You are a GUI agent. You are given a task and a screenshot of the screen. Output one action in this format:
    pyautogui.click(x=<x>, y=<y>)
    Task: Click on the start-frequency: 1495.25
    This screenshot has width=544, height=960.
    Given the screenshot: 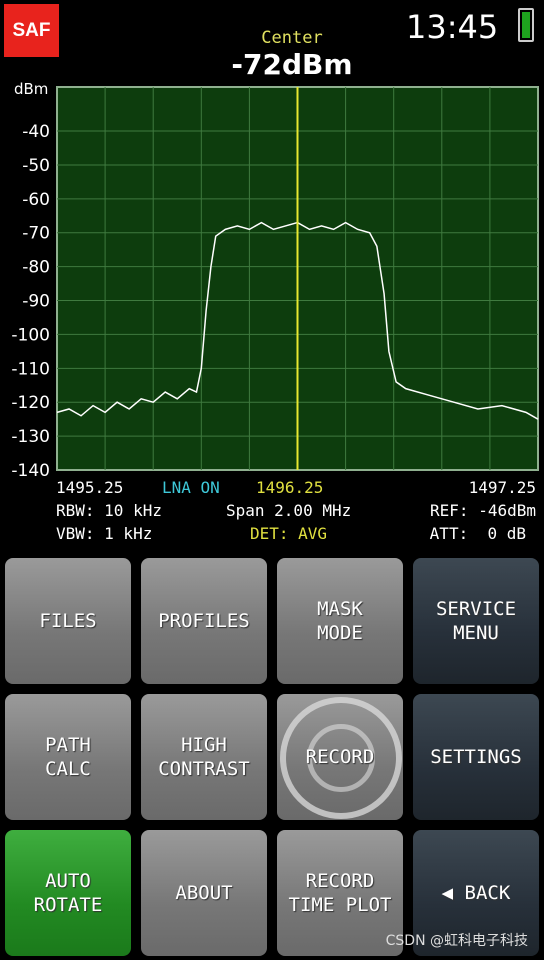 What is the action you would take?
    pyautogui.click(x=90, y=487)
    